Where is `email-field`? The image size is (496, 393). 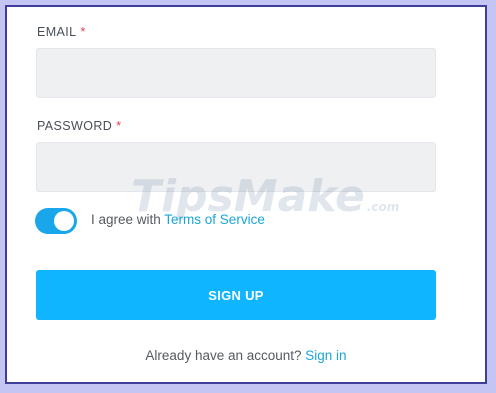 email-field is located at coordinates (236, 73).